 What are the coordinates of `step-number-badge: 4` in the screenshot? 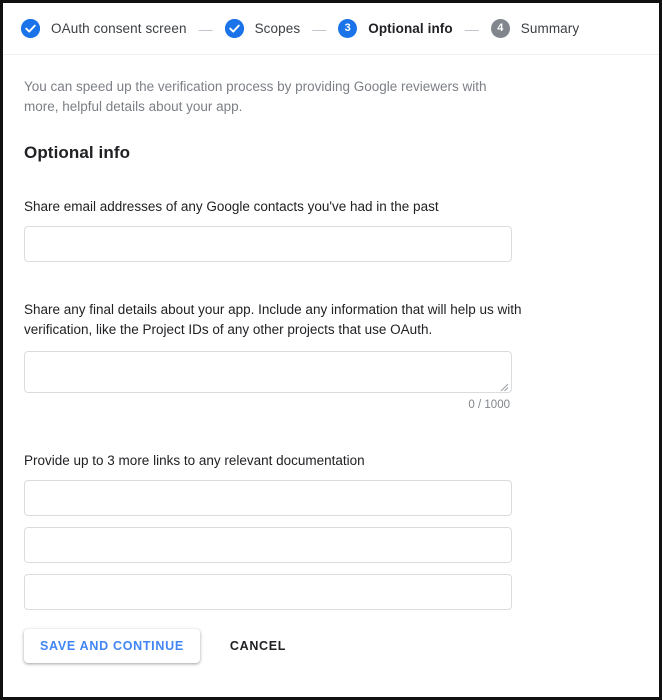 It's located at (500, 28).